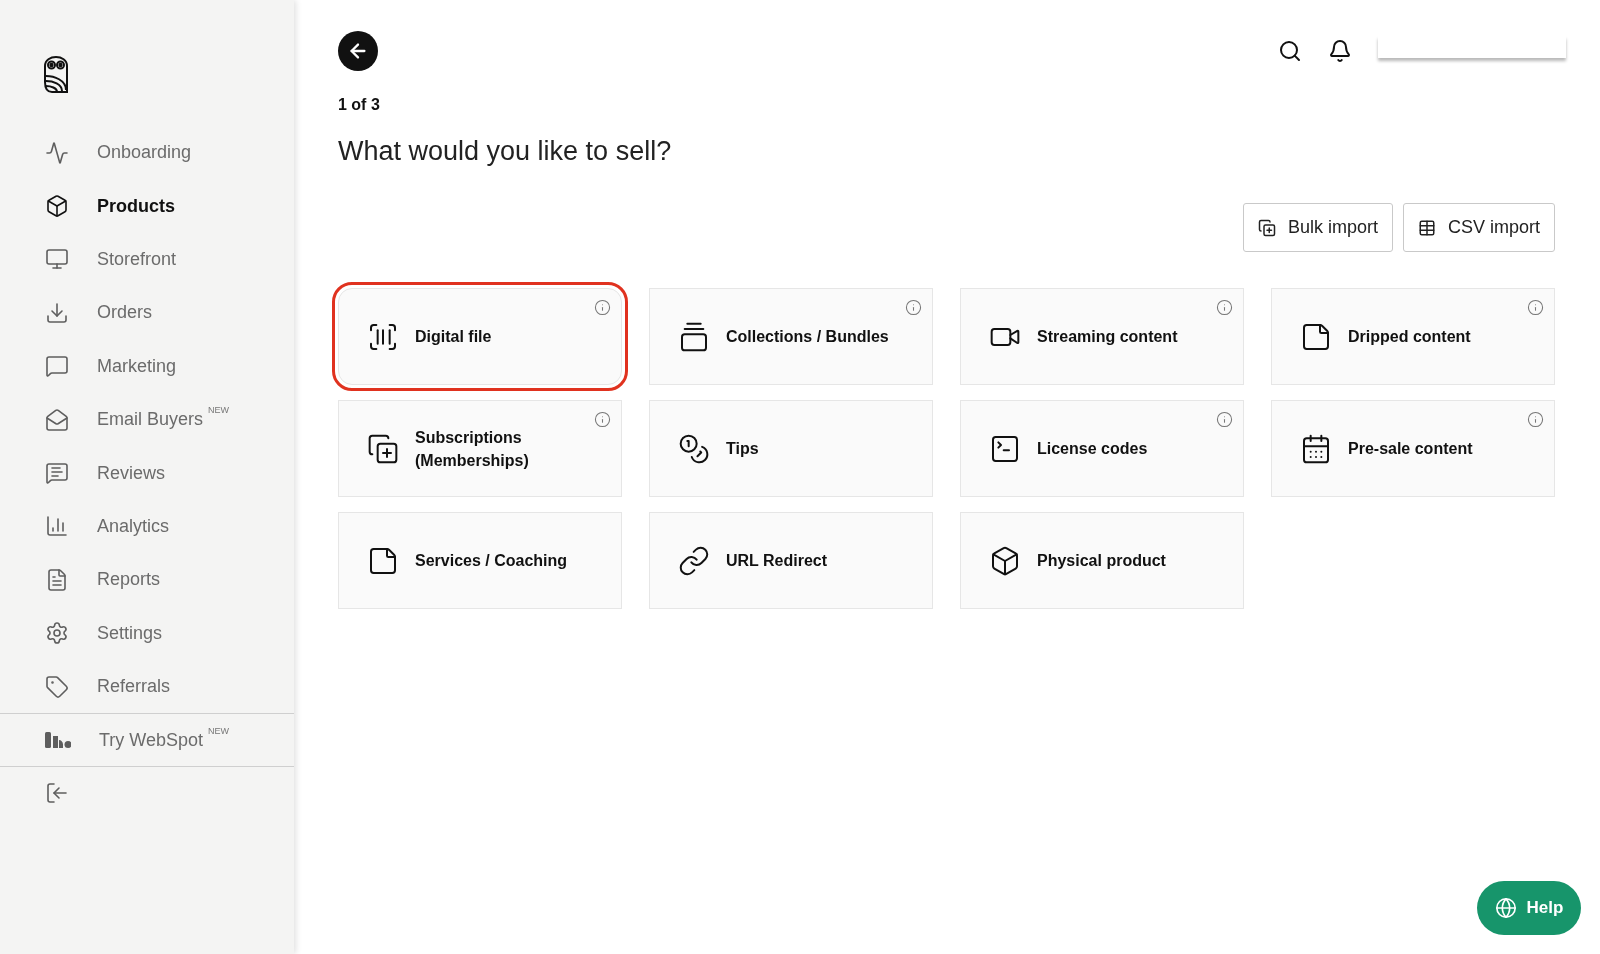 The height and width of the screenshot is (954, 1600). What do you see at coordinates (791, 560) in the screenshot?
I see `product-type-card: URL Redirect` at bounding box center [791, 560].